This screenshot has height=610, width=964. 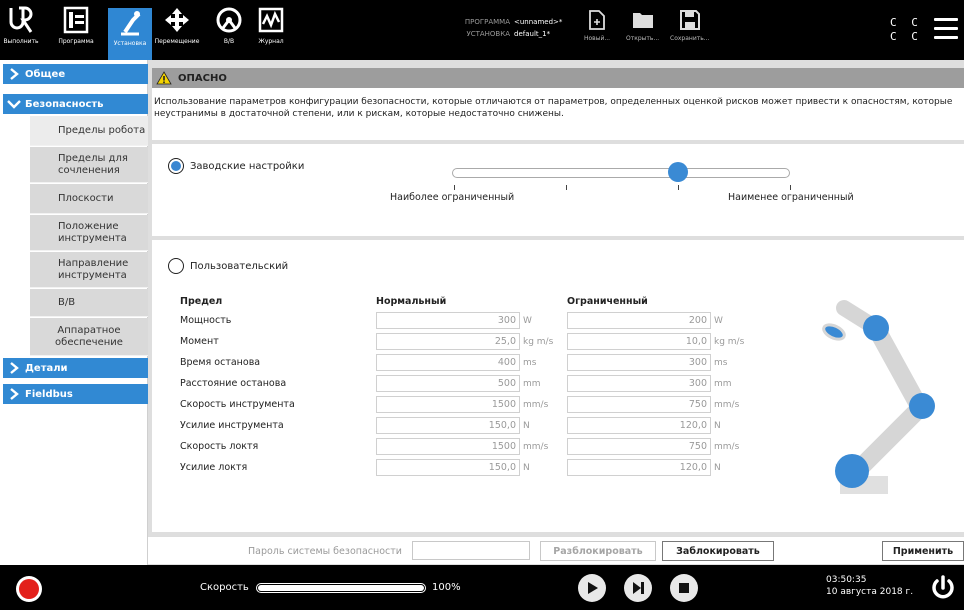 What do you see at coordinates (598, 551) in the screenshot?
I see `unlock-button: Разблокировать` at bounding box center [598, 551].